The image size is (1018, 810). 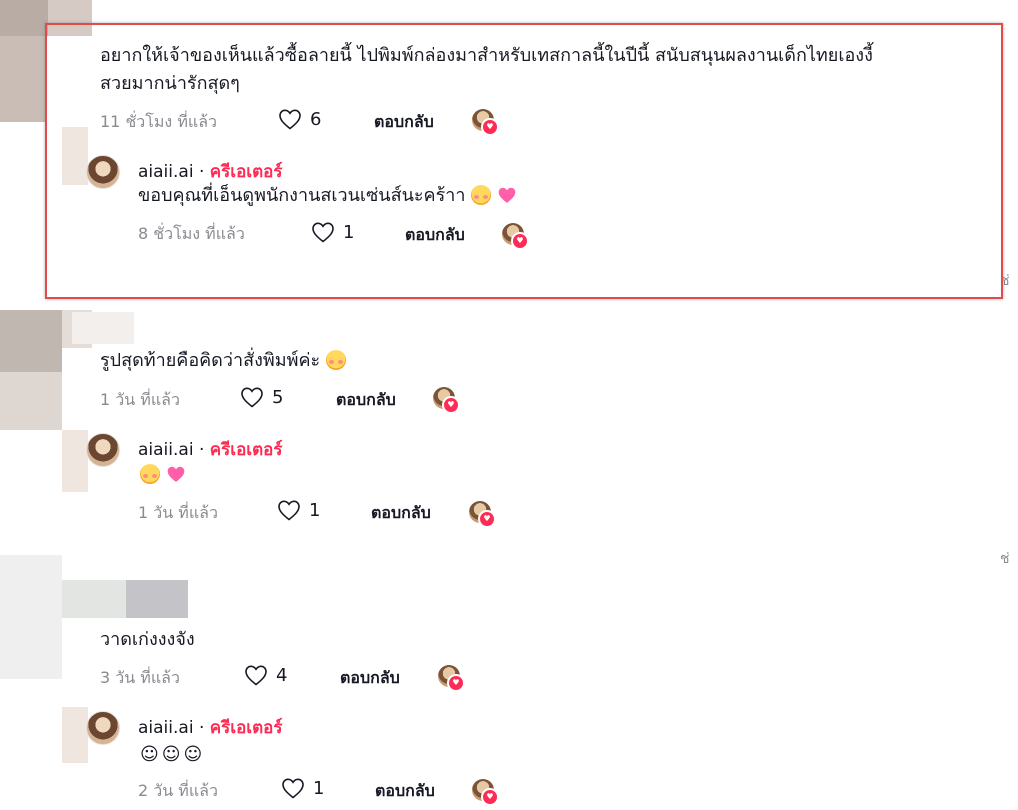 What do you see at coordinates (278, 397) in the screenshot?
I see `like-count: 5` at bounding box center [278, 397].